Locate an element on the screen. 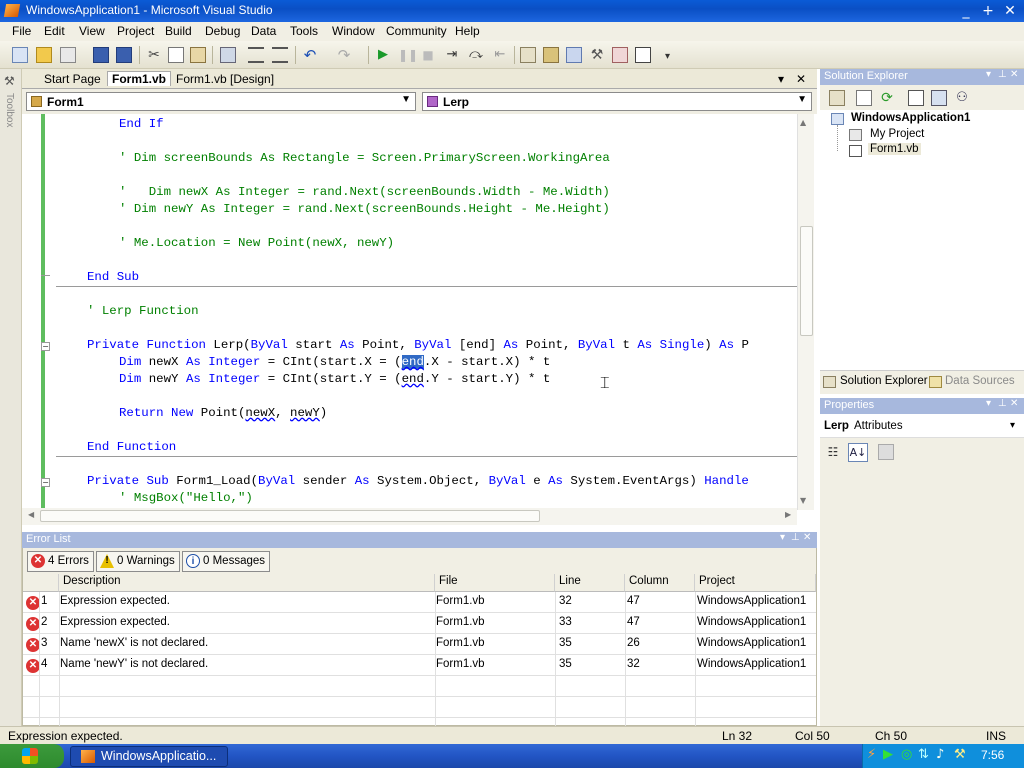  warnings-filter-button: ! 0 Warnings is located at coordinates (138, 561).